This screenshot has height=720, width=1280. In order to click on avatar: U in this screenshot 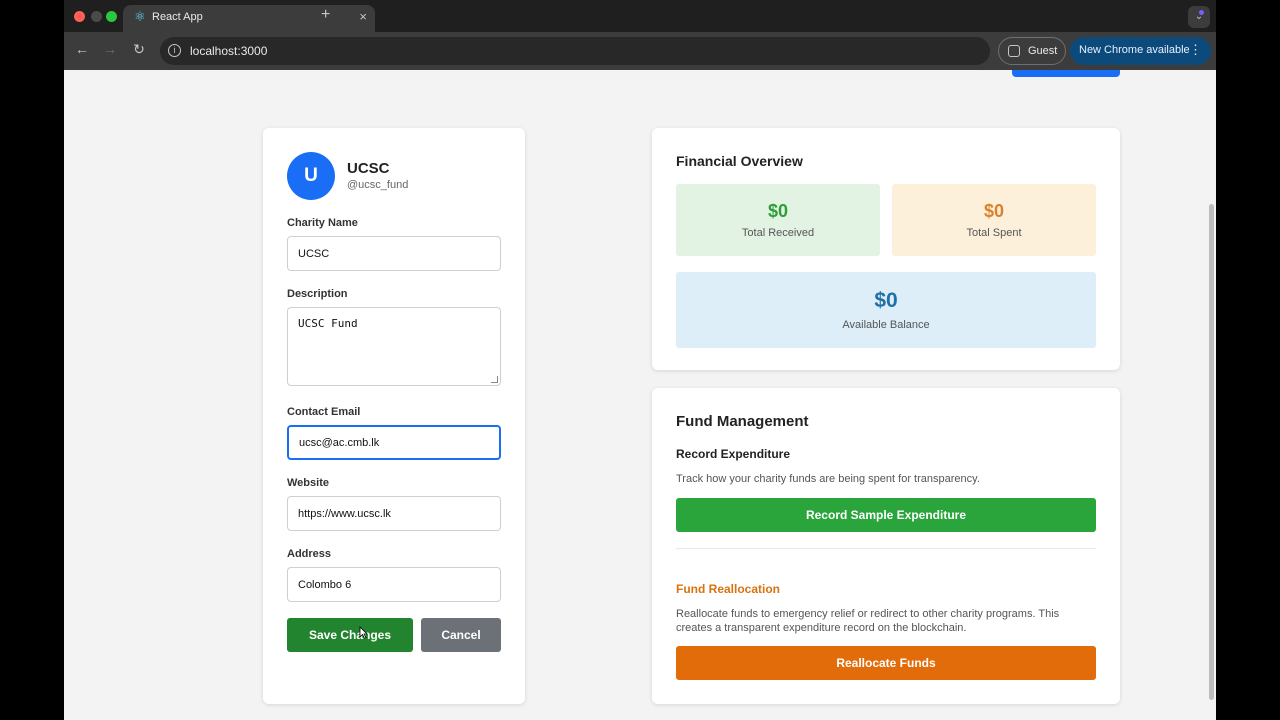, I will do `click(311, 176)`.